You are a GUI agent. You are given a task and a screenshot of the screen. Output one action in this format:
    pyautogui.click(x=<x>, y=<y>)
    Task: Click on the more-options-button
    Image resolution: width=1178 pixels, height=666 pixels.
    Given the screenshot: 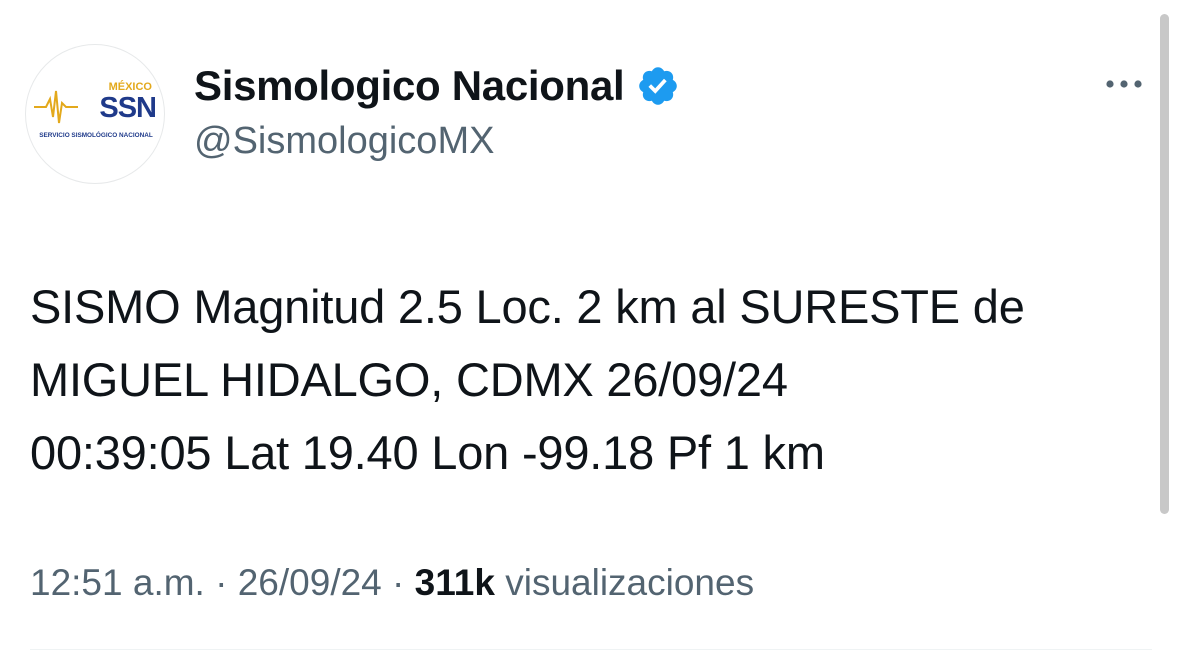 What is the action you would take?
    pyautogui.click(x=1124, y=84)
    